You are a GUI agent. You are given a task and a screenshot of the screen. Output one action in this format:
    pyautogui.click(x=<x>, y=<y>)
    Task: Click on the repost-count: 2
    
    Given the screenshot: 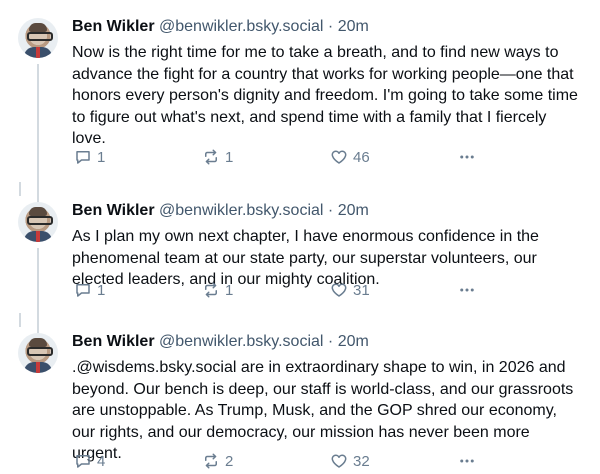 What is the action you would take?
    pyautogui.click(x=229, y=461)
    